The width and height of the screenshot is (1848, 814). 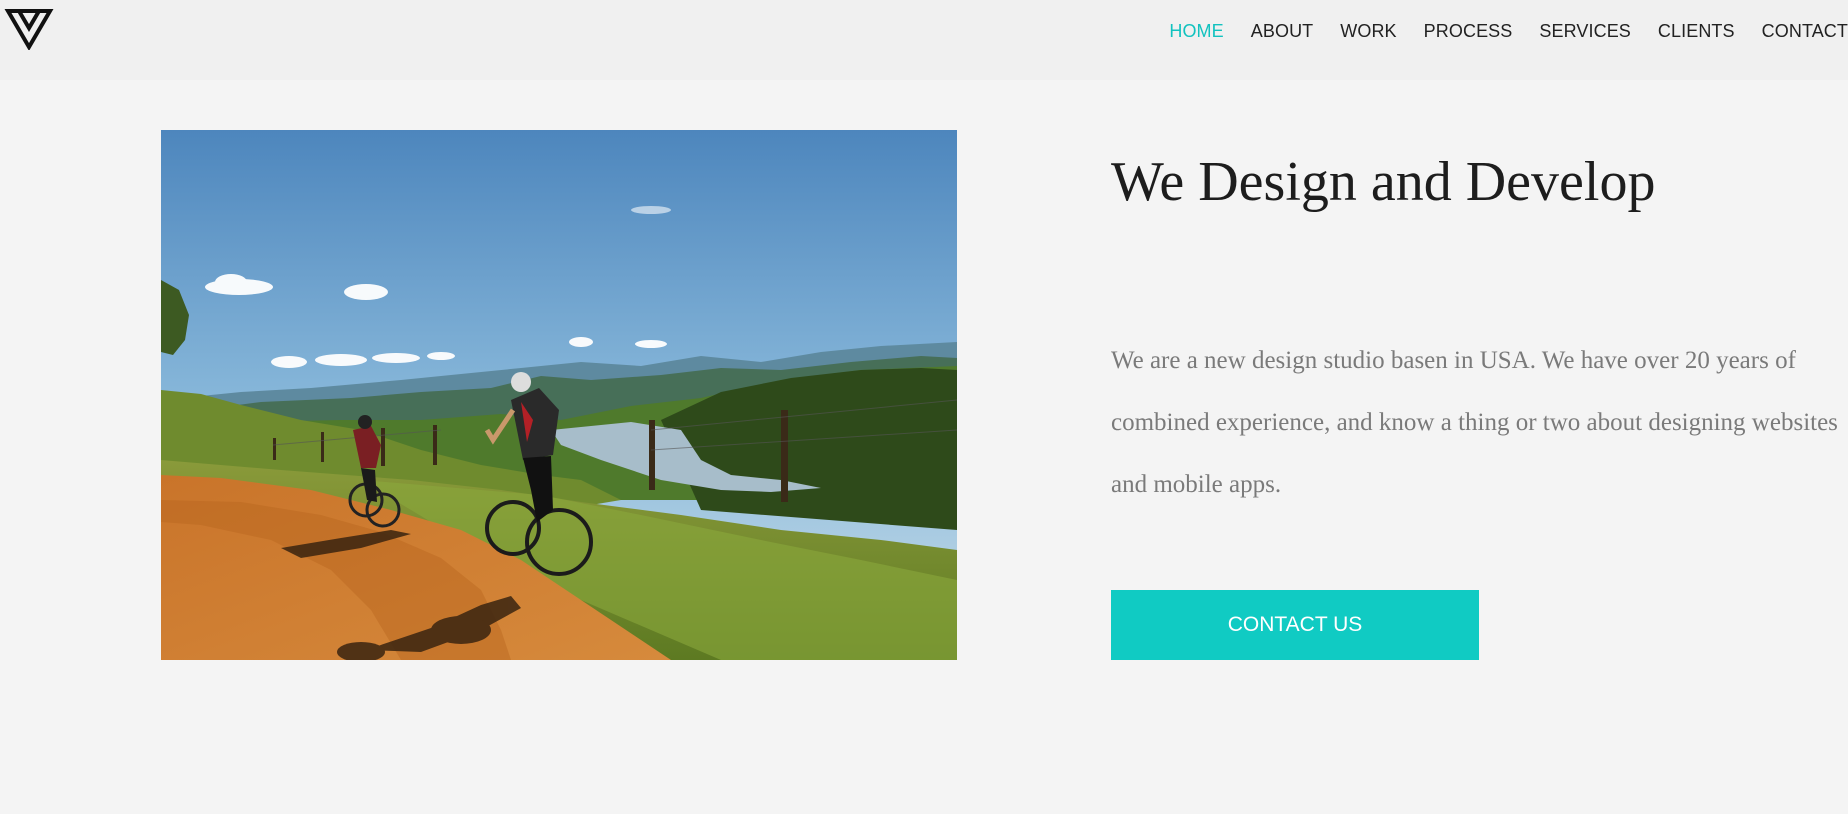 What do you see at coordinates (1196, 31) in the screenshot?
I see `nav-item-home: HOME` at bounding box center [1196, 31].